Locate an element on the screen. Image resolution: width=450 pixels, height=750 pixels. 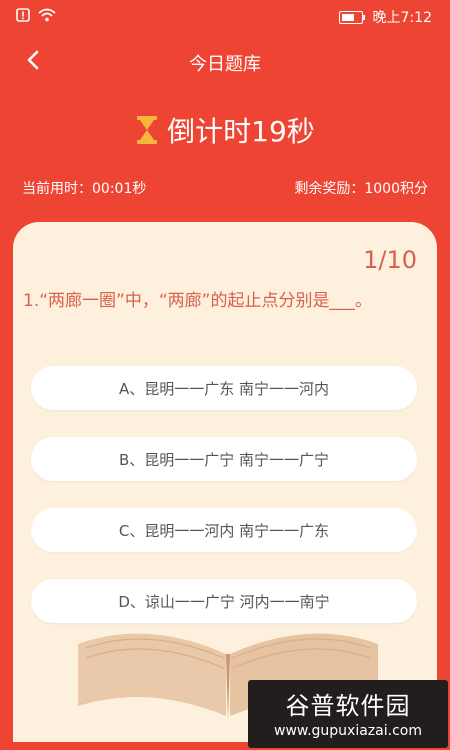
countdown-text: 倒计时19秒 is located at coordinates (241, 131).